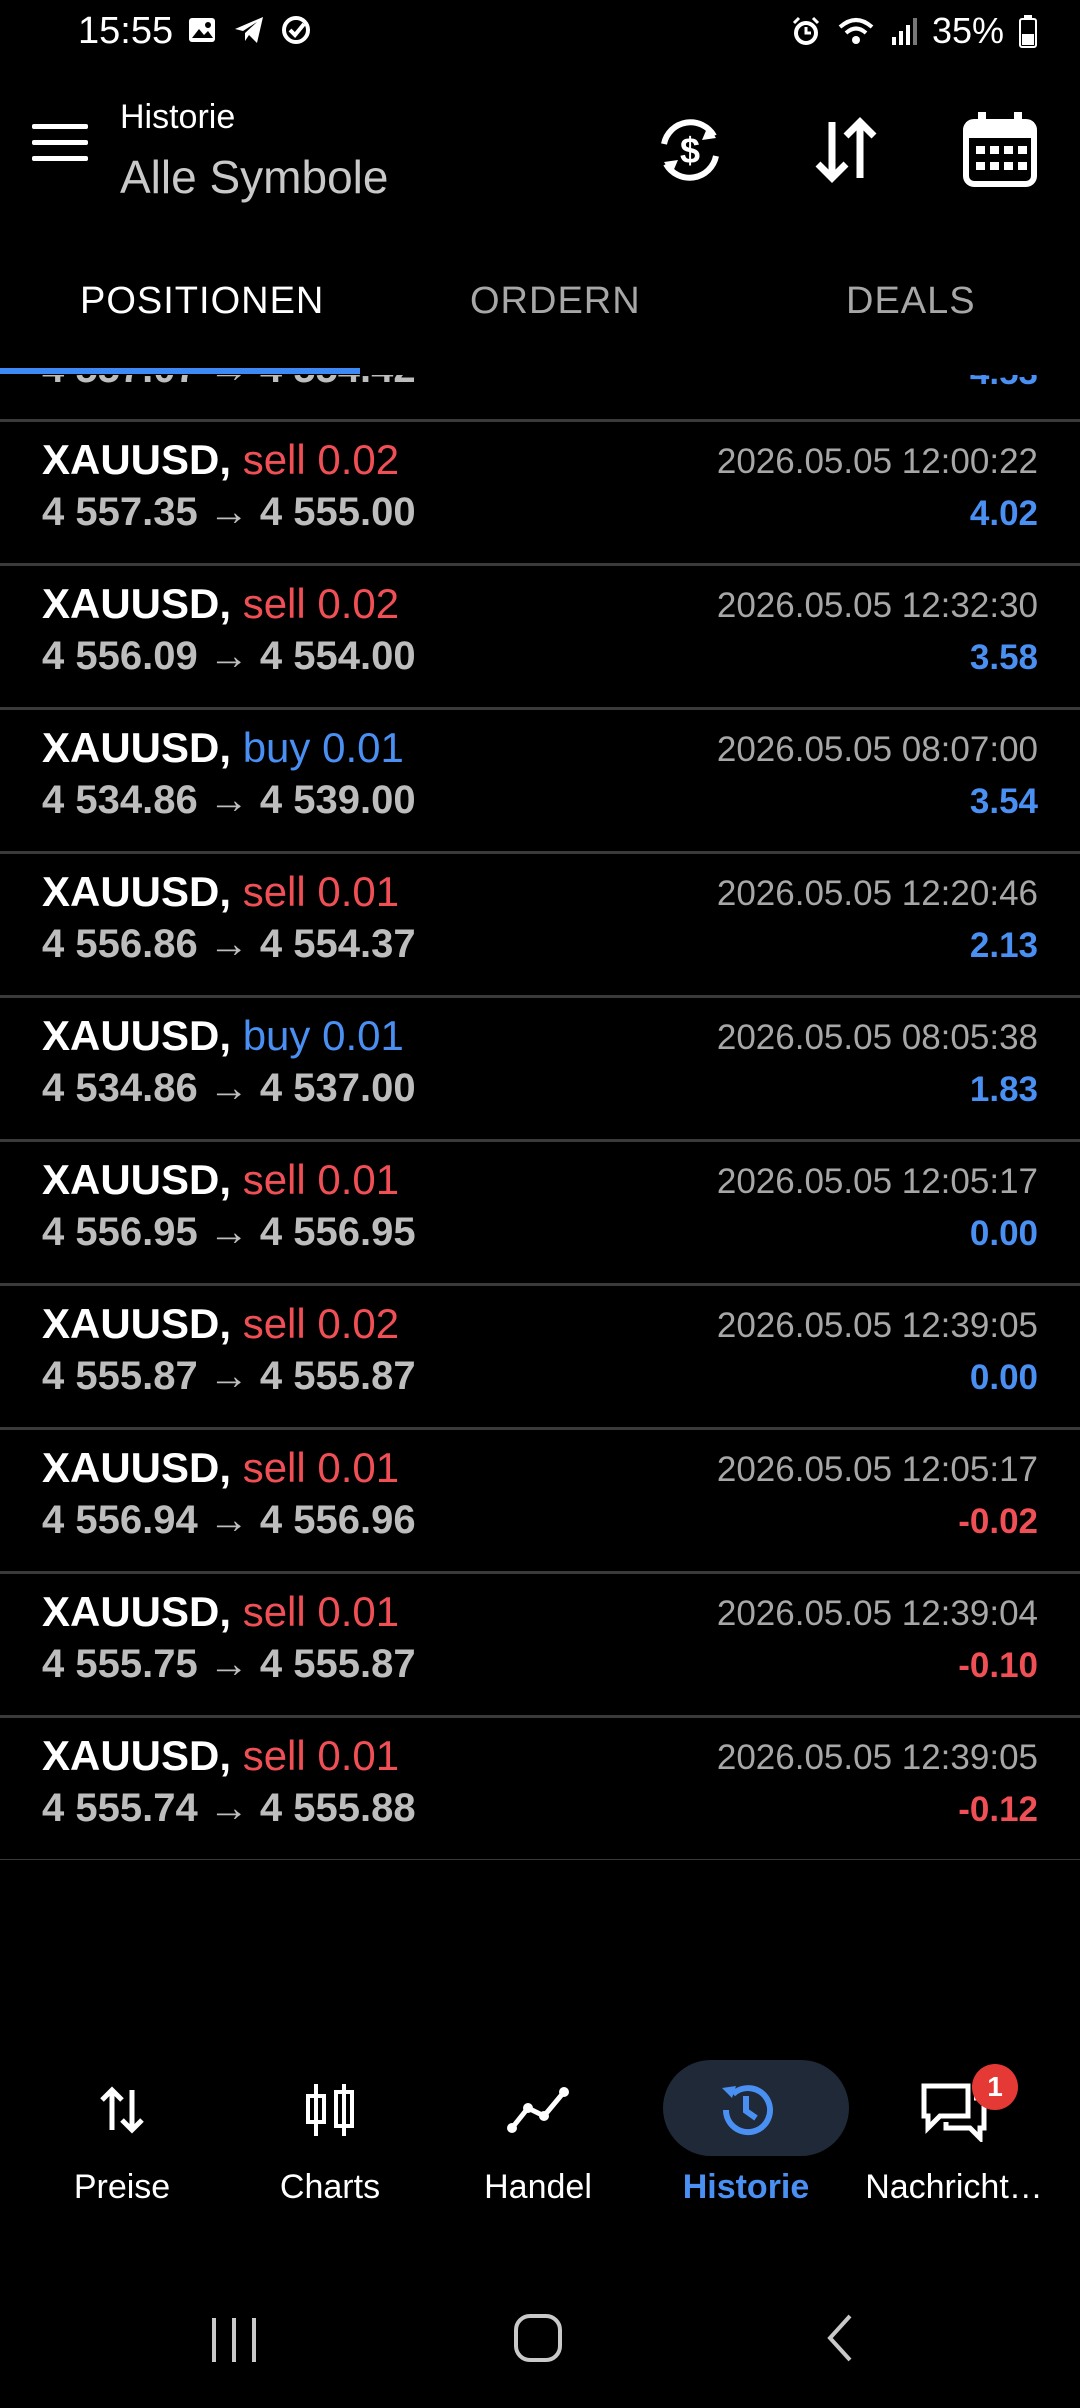  I want to click on recent-apps-icon, so click(234, 2340).